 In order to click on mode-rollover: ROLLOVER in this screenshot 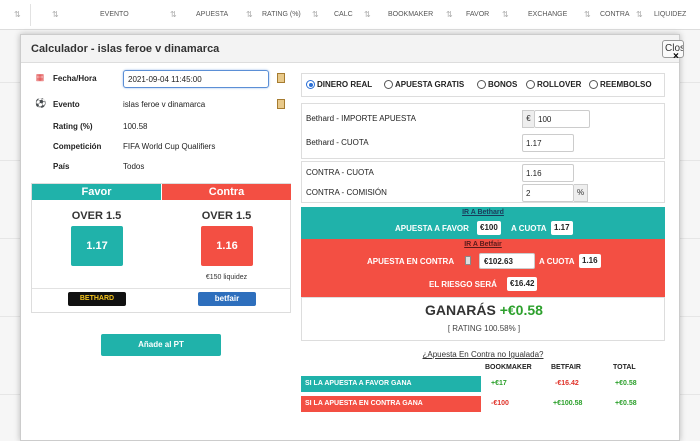, I will do `click(553, 84)`.